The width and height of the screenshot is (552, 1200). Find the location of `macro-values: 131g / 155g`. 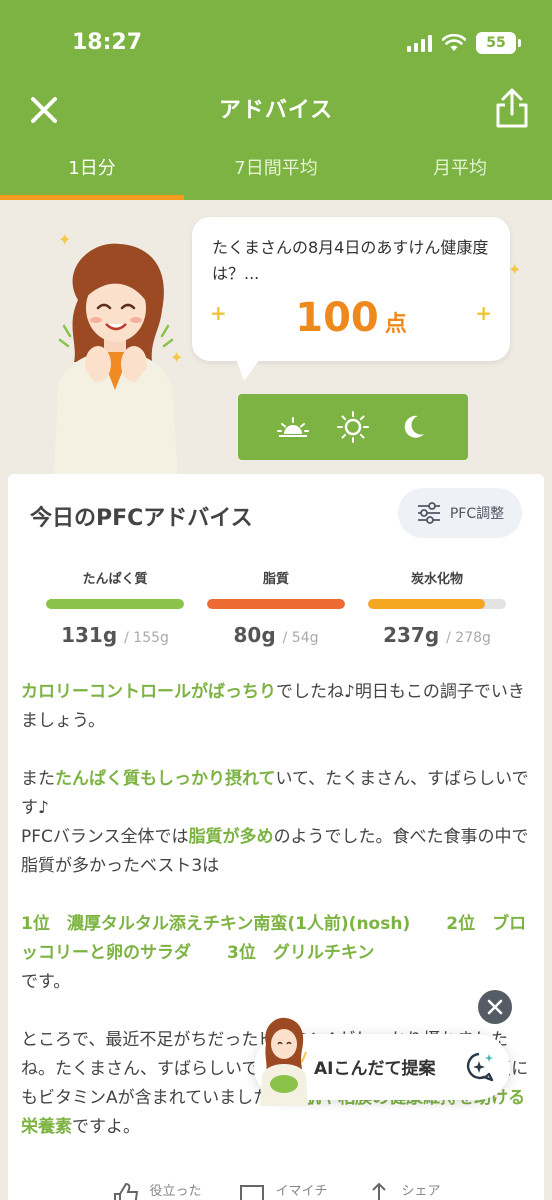

macro-values: 131g / 155g is located at coordinates (115, 635).